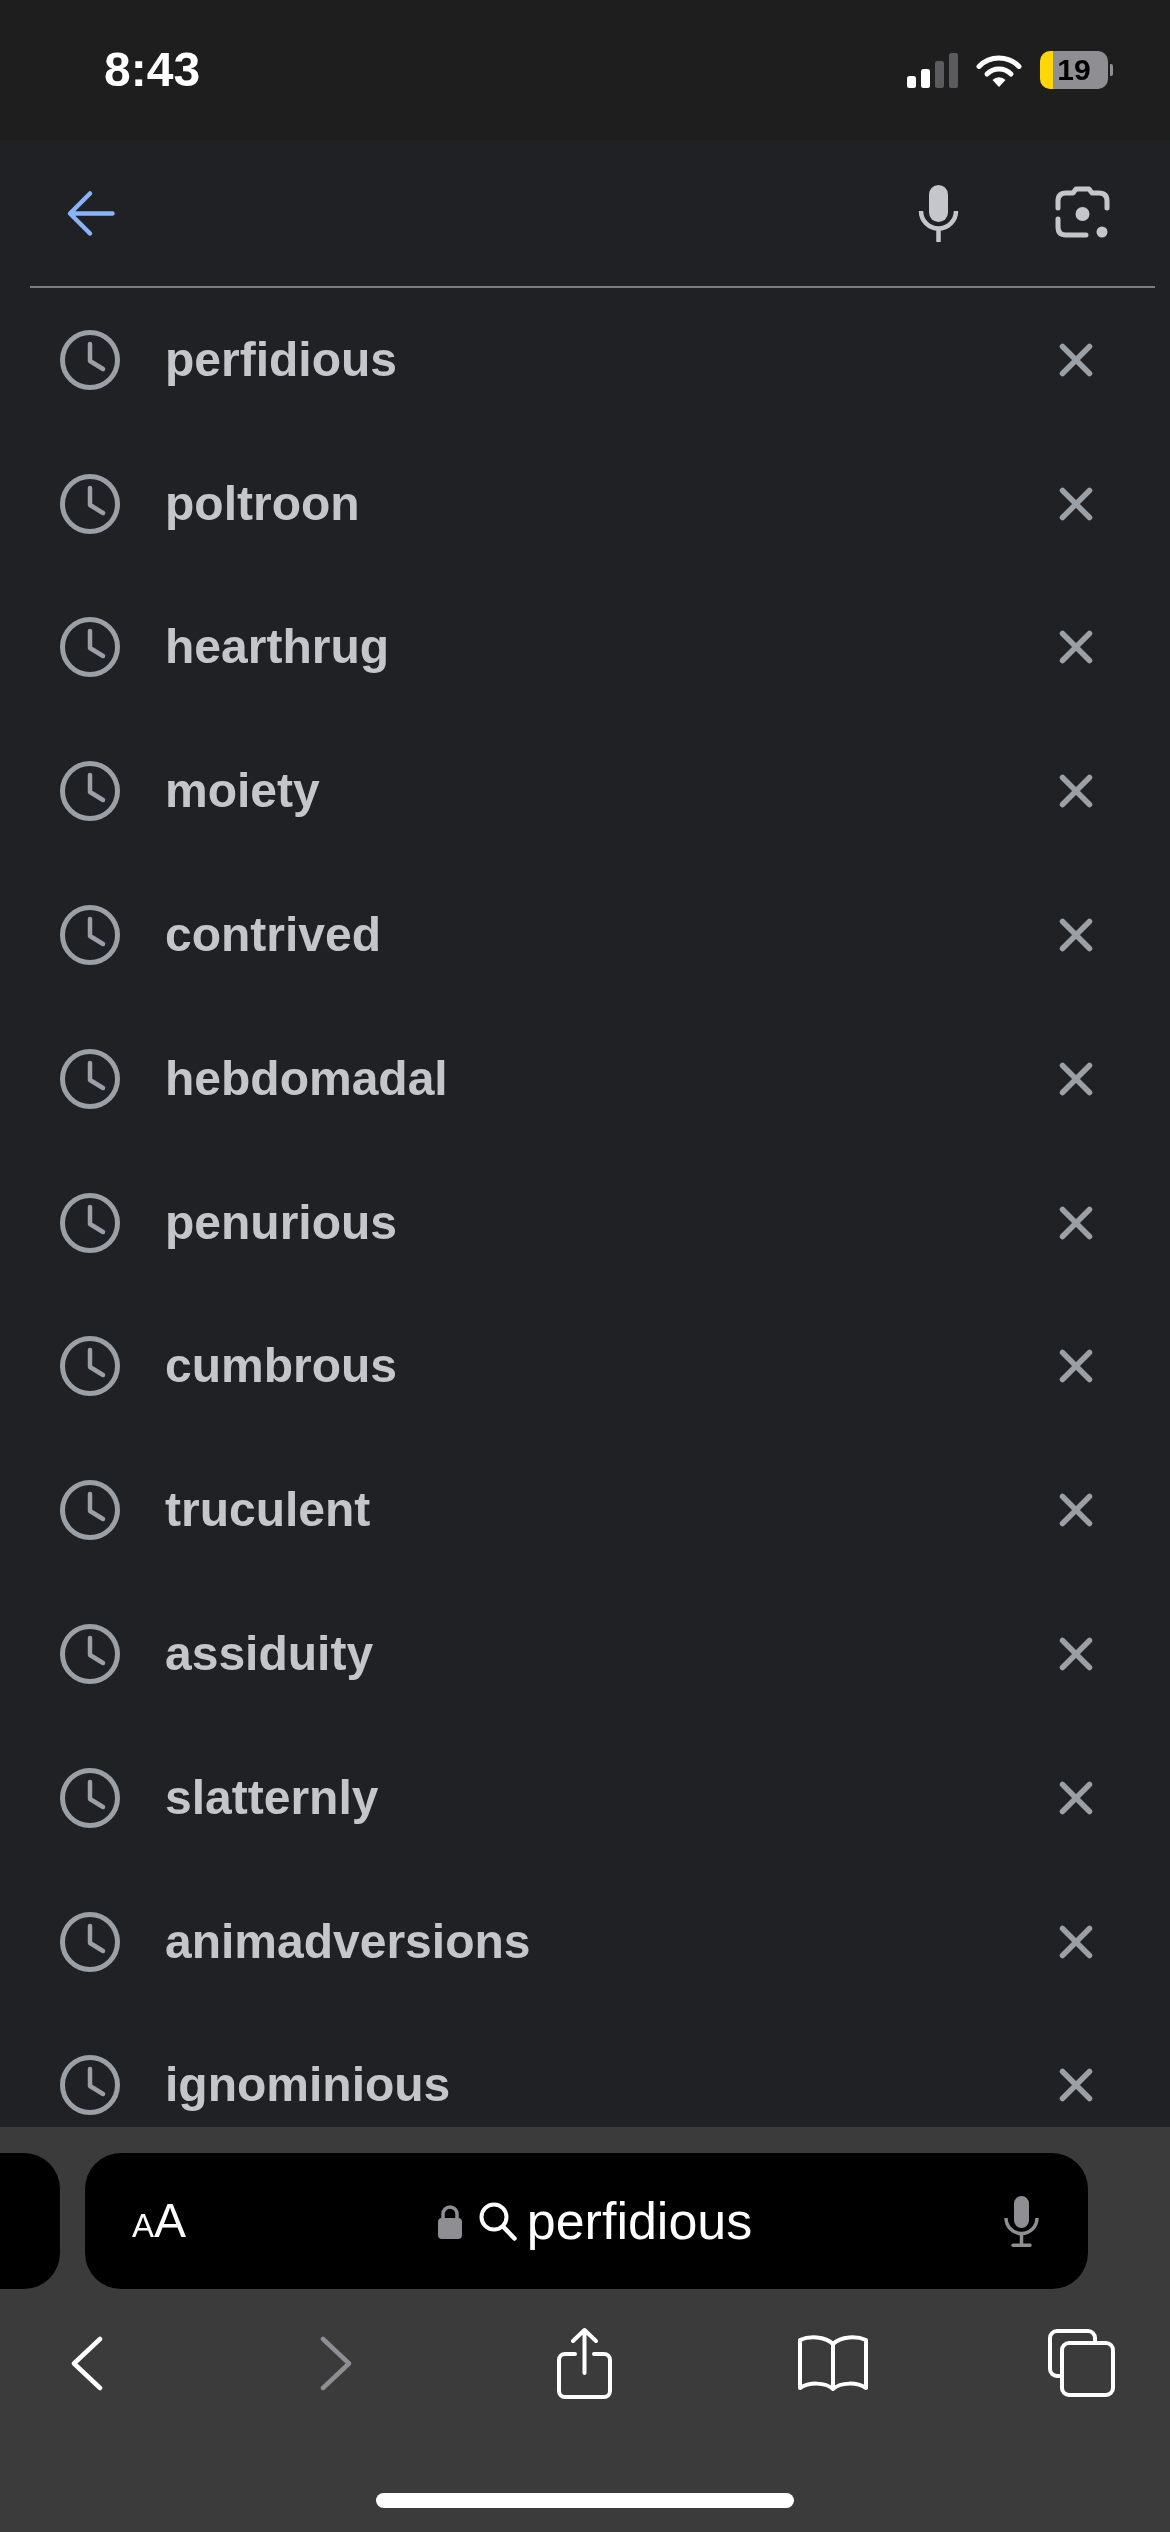  I want to click on partial-address-field, so click(30, 2221).